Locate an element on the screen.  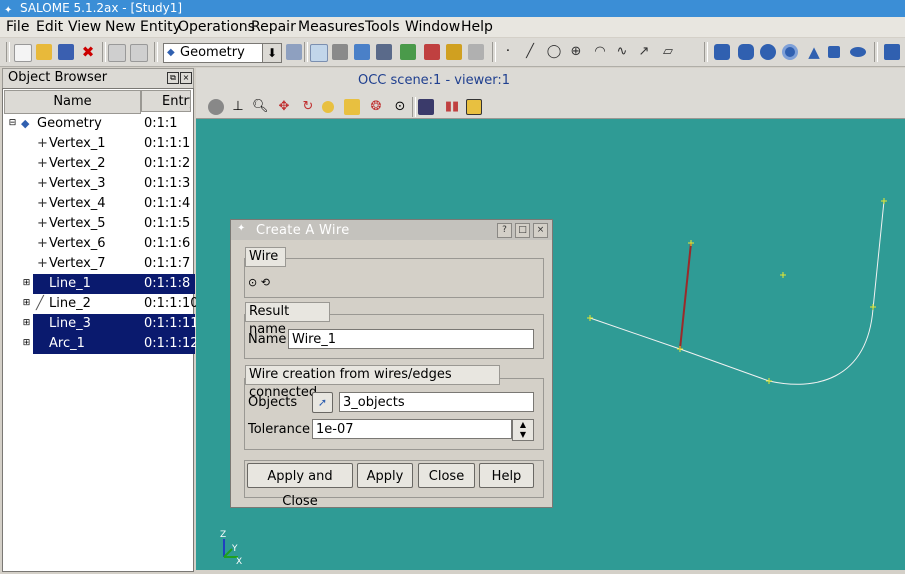
tolerance-spinbox-buttons: ▲ ▼ is located at coordinates (523, 430).